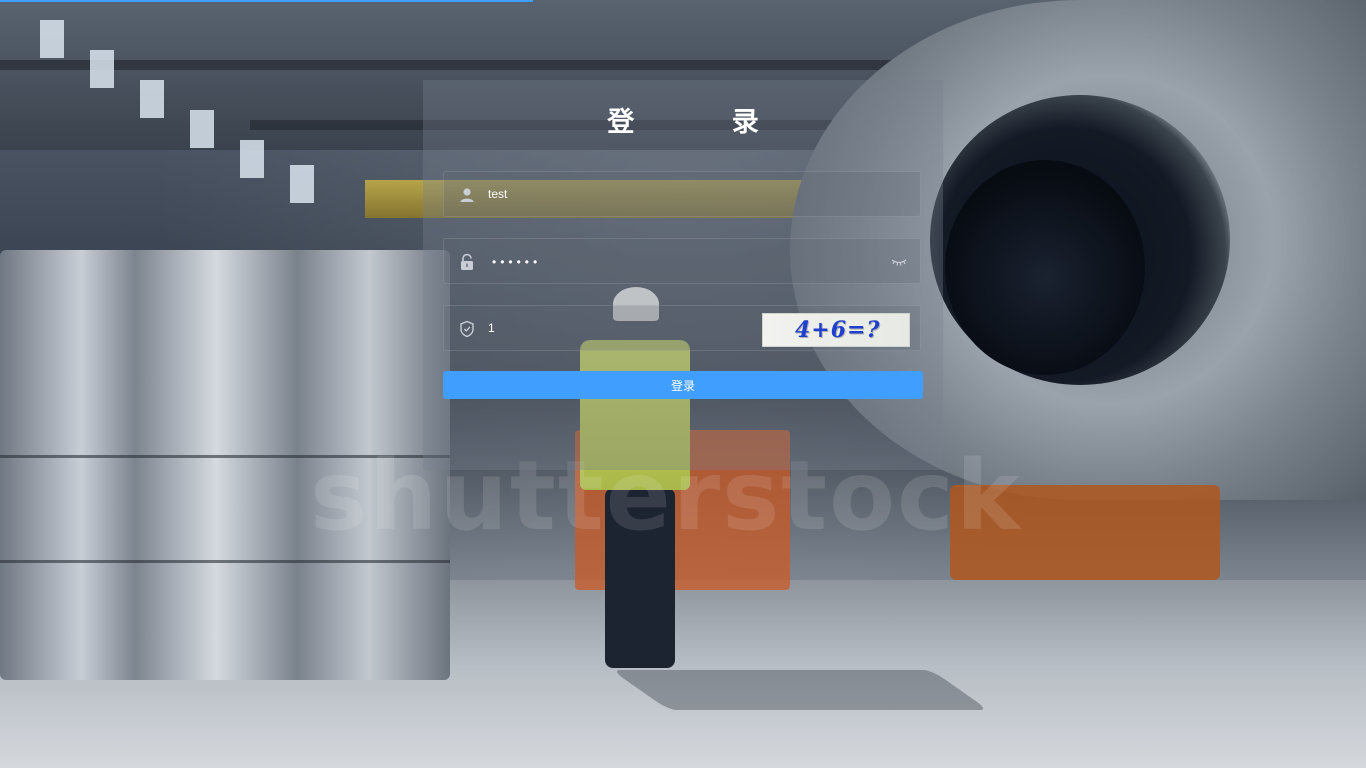  What do you see at coordinates (467, 195) in the screenshot?
I see `user-icon` at bounding box center [467, 195].